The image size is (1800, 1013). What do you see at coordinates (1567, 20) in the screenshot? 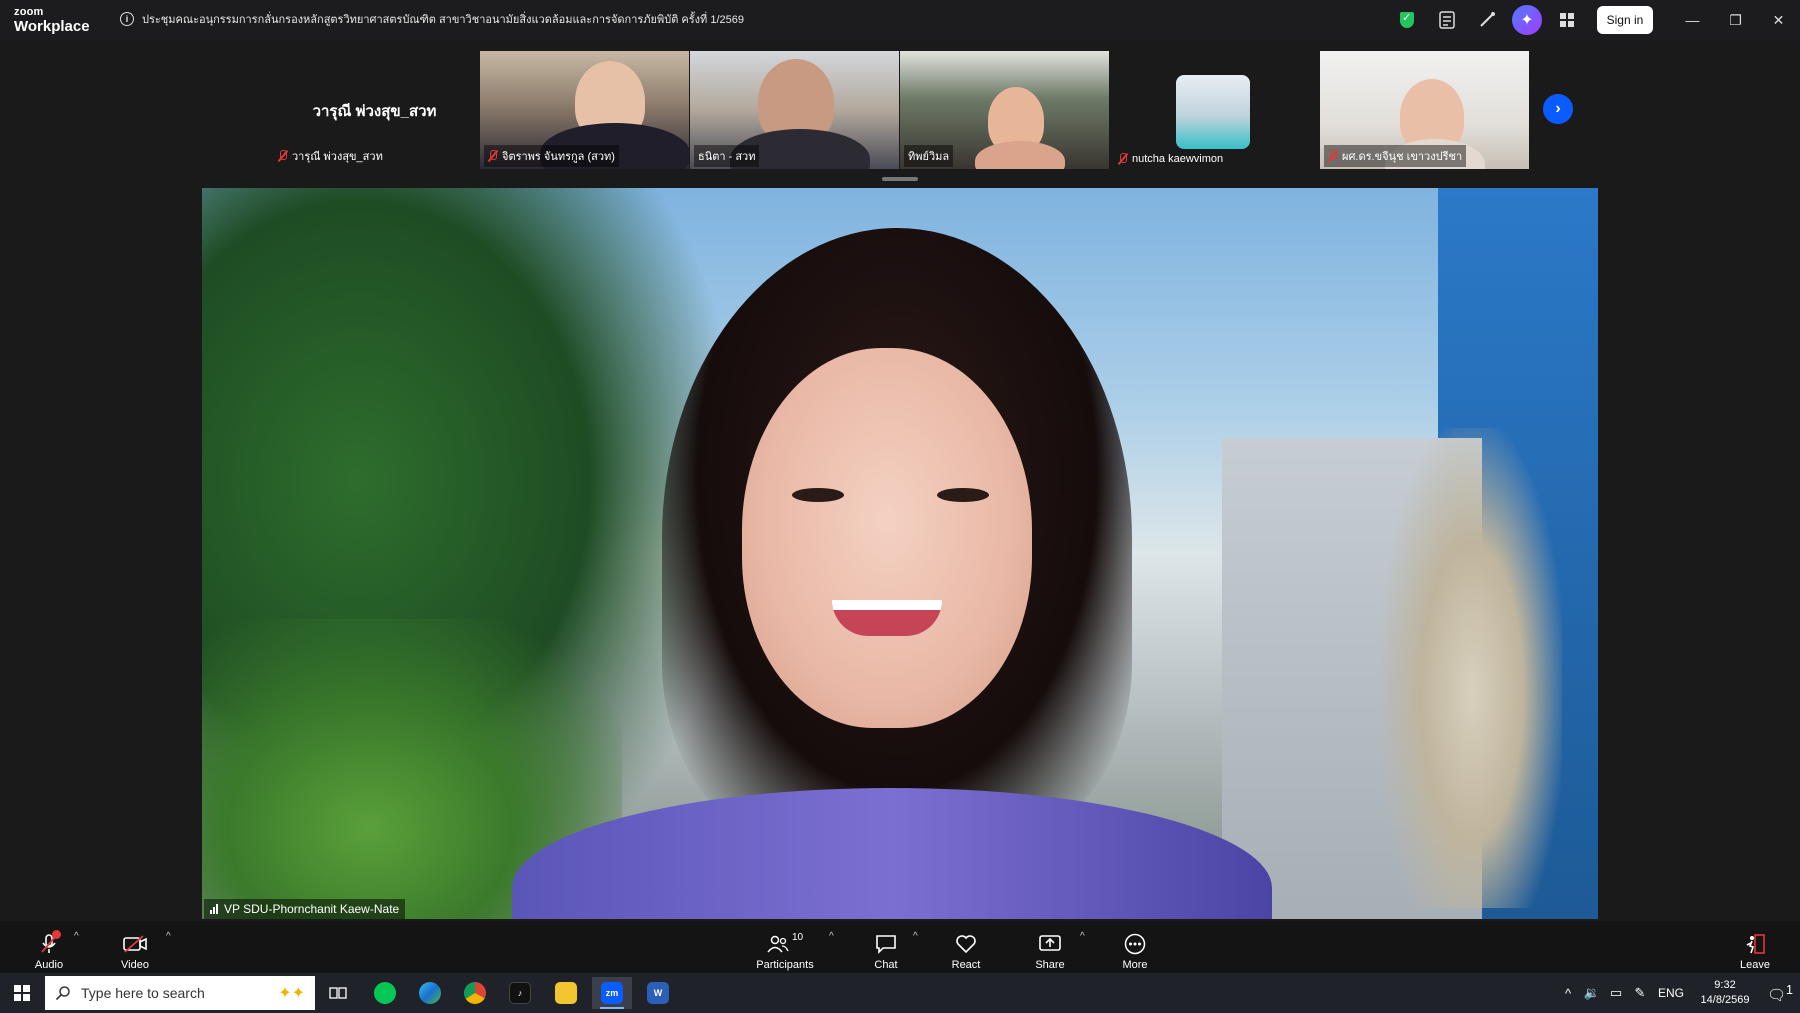
I see `apps-grid-icon` at bounding box center [1567, 20].